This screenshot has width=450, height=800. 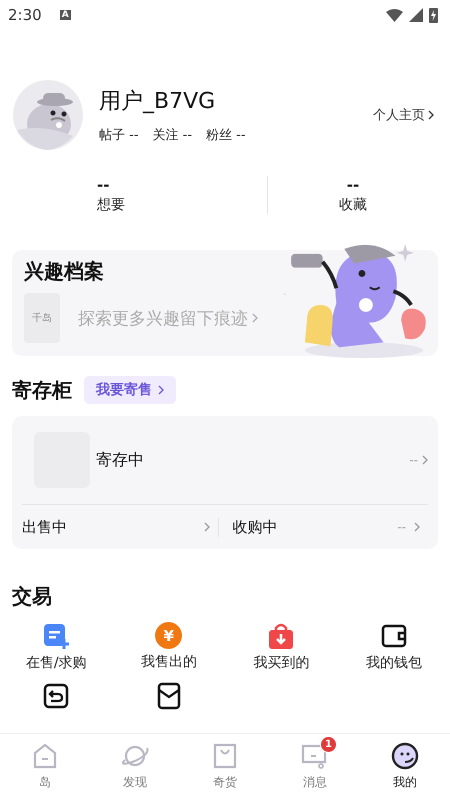 I want to click on profile-stat: 关注 --, so click(x=172, y=135).